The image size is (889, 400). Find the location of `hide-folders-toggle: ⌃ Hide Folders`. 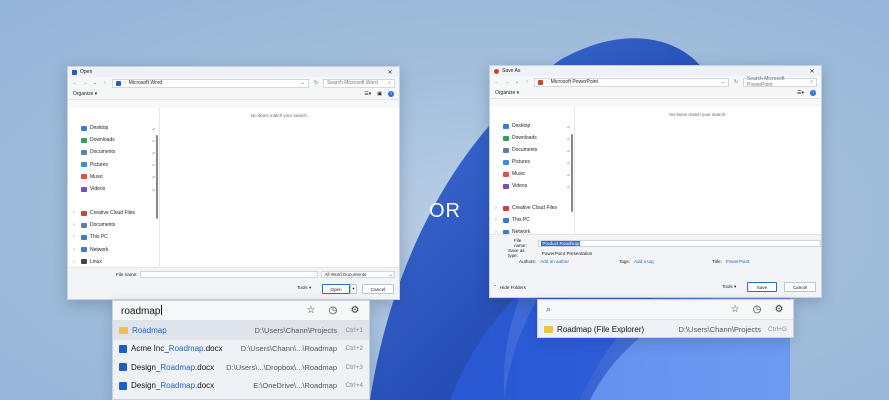

hide-folders-toggle: ⌃ Hide Folders is located at coordinates (509, 287).